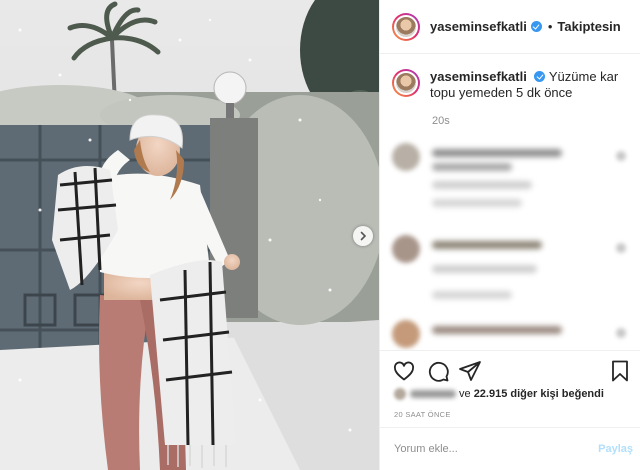  Describe the element at coordinates (615, 449) in the screenshot. I see `post-comment-button: Paylaş` at that location.